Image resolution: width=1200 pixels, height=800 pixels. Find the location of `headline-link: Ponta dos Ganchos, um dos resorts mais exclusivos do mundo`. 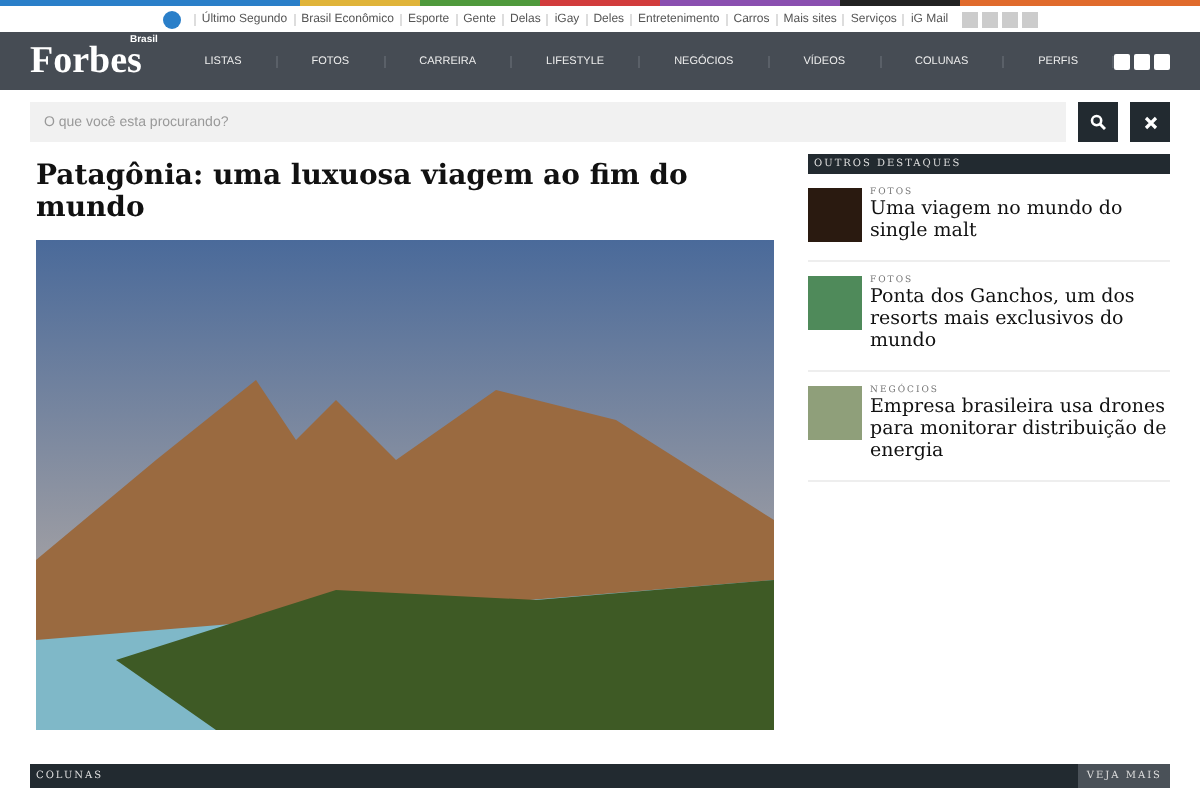

headline-link: Ponta dos Ganchos, um dos resorts mais exclusivos do mundo is located at coordinates (1020, 319).